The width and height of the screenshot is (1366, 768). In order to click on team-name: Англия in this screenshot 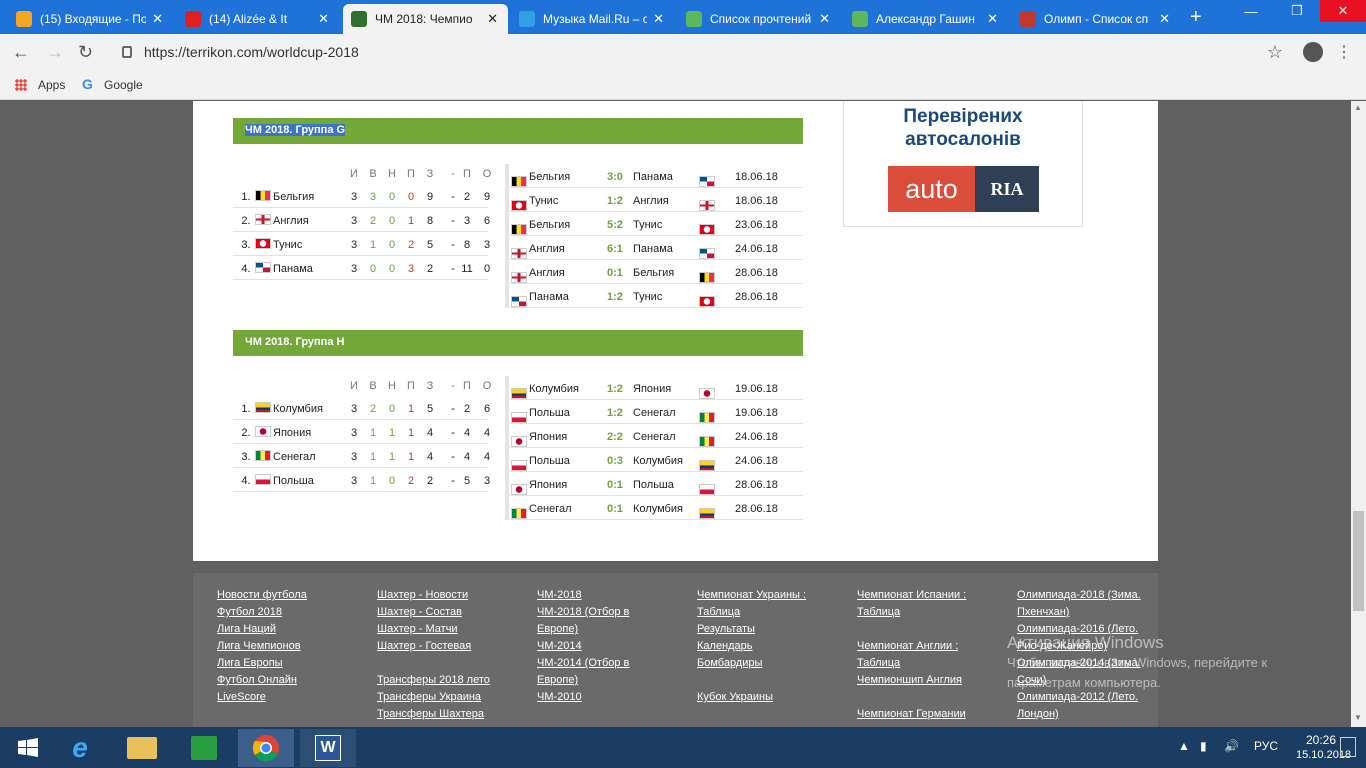, I will do `click(291, 221)`.